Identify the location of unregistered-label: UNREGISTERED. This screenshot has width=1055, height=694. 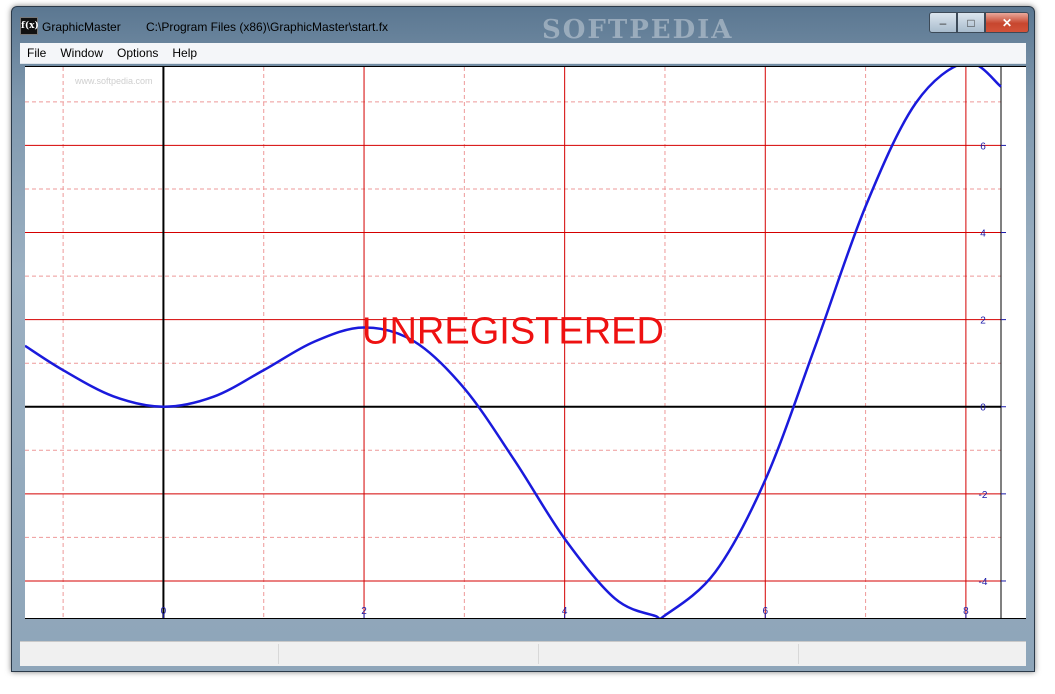
(513, 331).